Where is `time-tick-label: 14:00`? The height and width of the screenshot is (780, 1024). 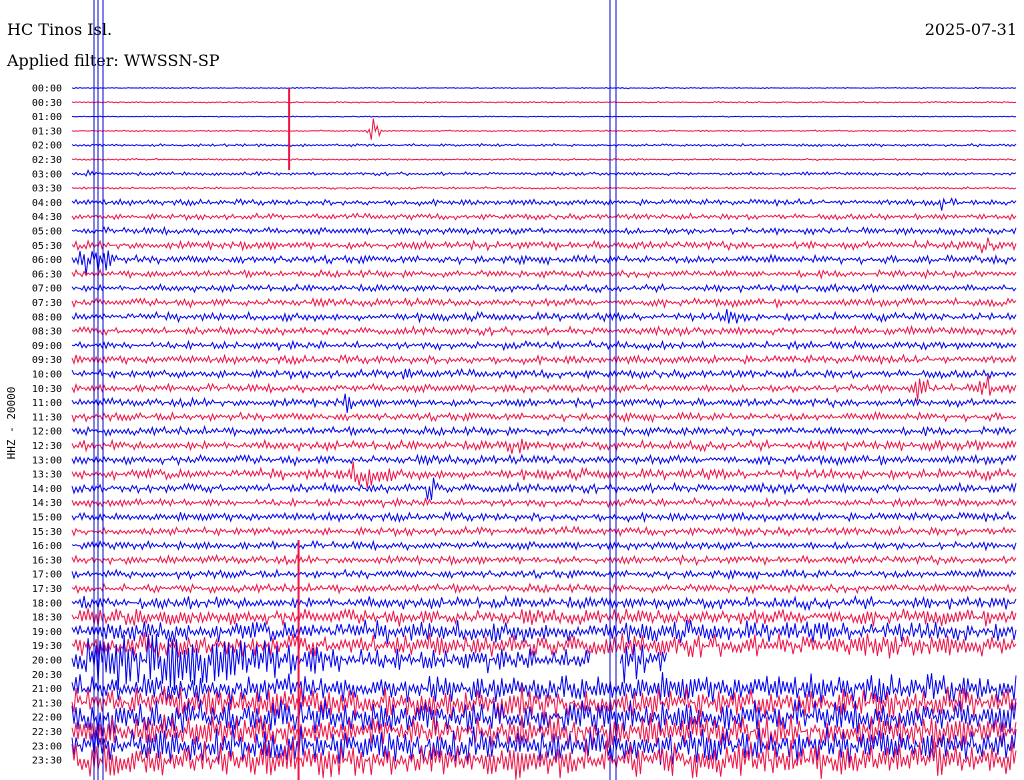 time-tick-label: 14:00 is located at coordinates (47, 489).